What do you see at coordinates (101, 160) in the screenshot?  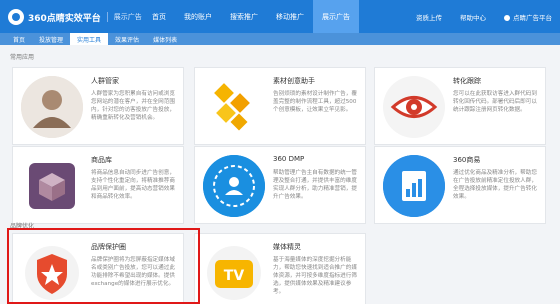 I see `card-title: 商品库` at bounding box center [101, 160].